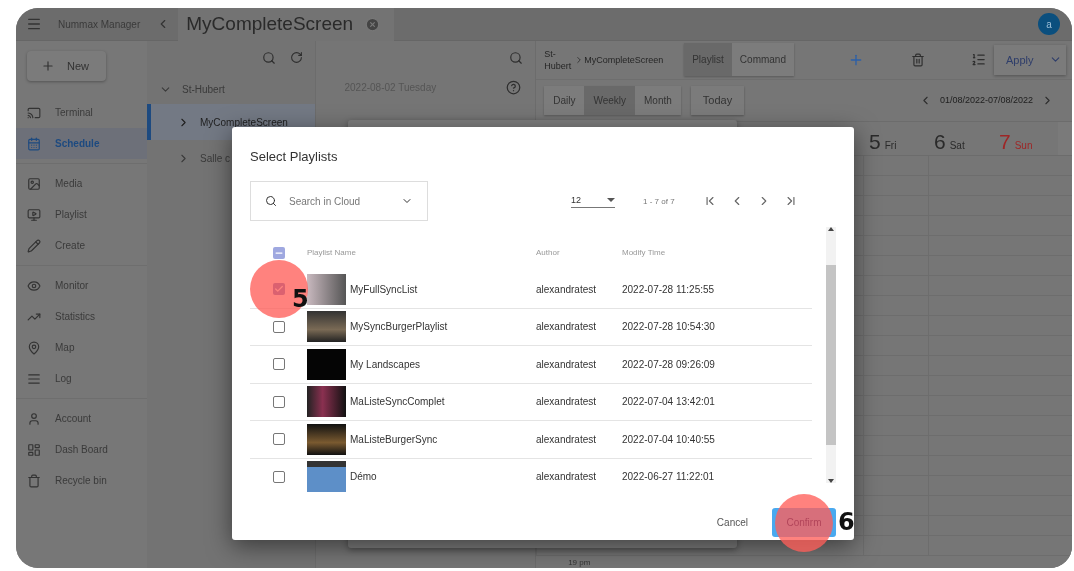 The height and width of the screenshot is (571, 1074). I want to click on select-all-checkbox, so click(278, 252).